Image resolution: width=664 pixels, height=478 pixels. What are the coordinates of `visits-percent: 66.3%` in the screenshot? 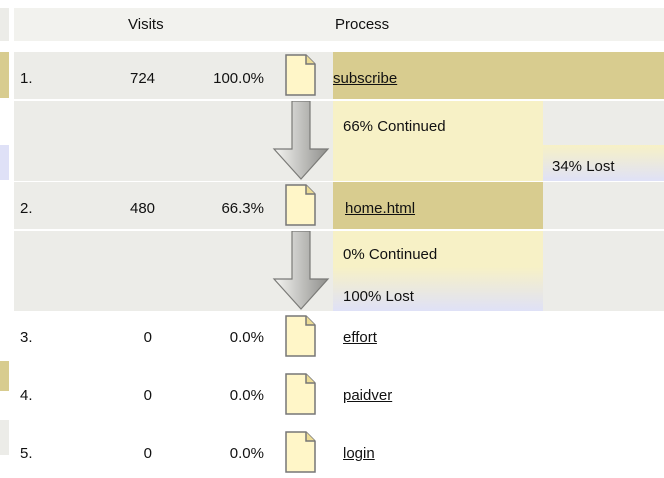 It's located at (242, 208).